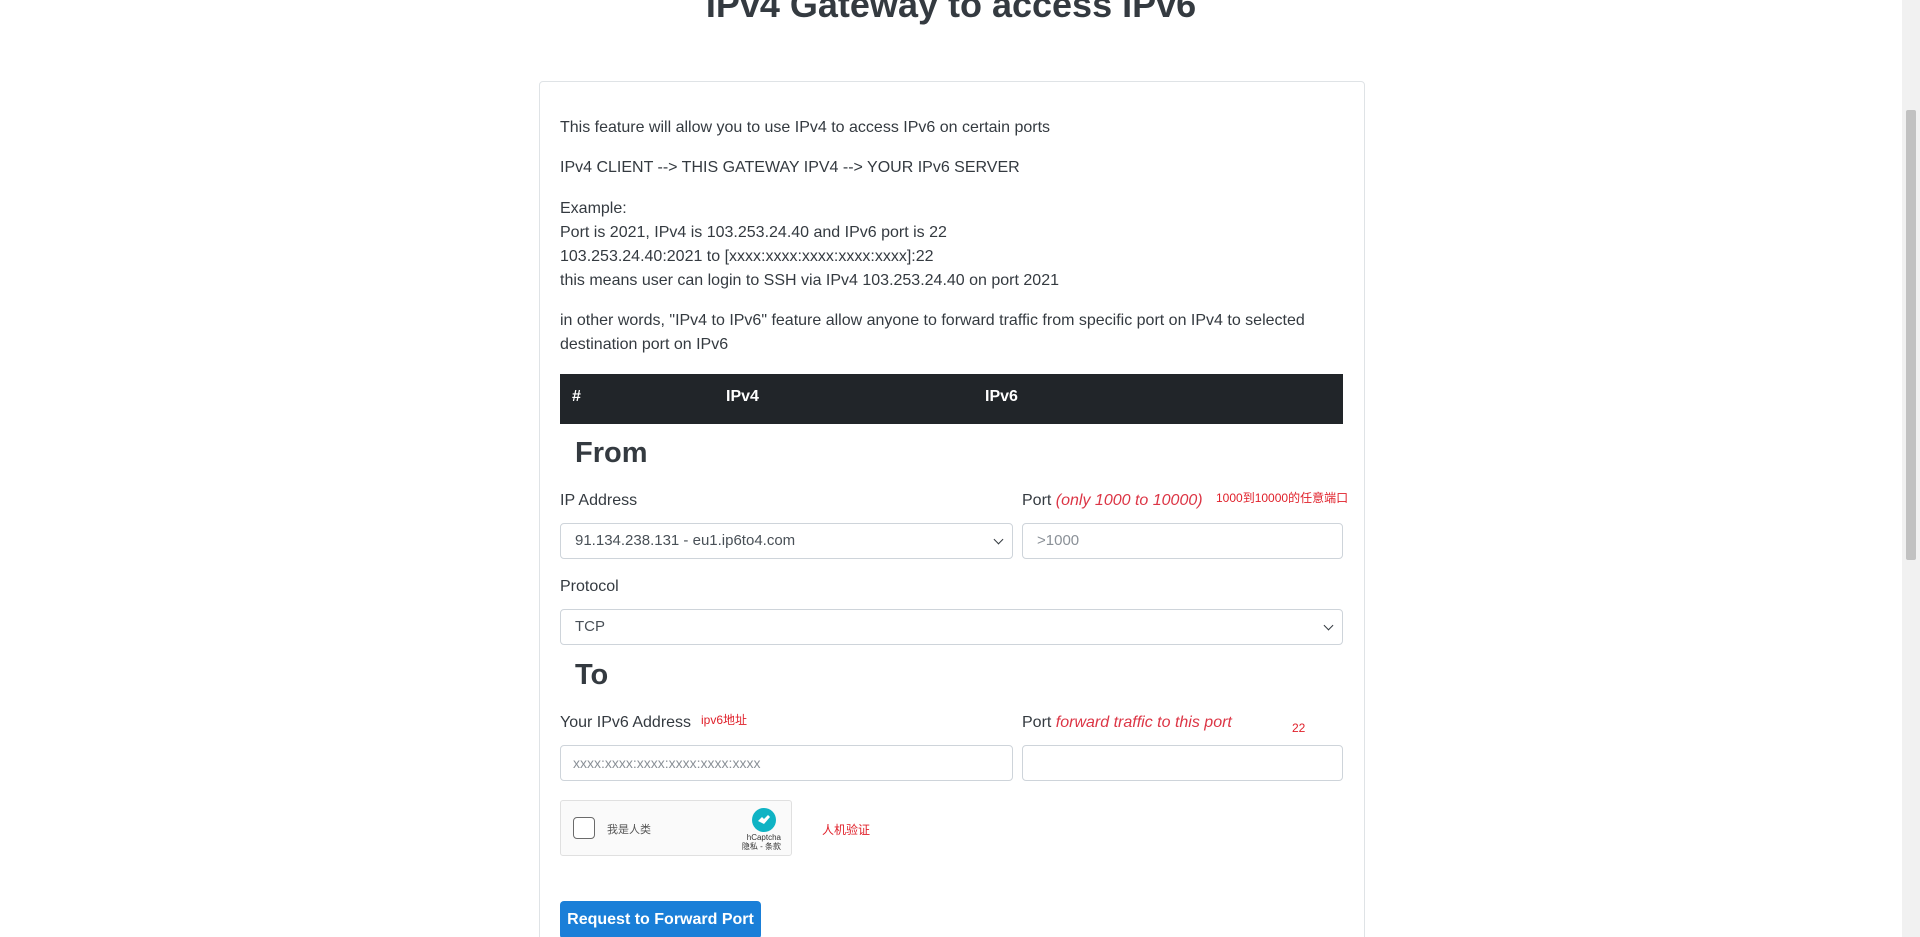 Image resolution: width=1920 pixels, height=937 pixels. What do you see at coordinates (1037, 722) in the screenshot?
I see `to-port-label: Port` at bounding box center [1037, 722].